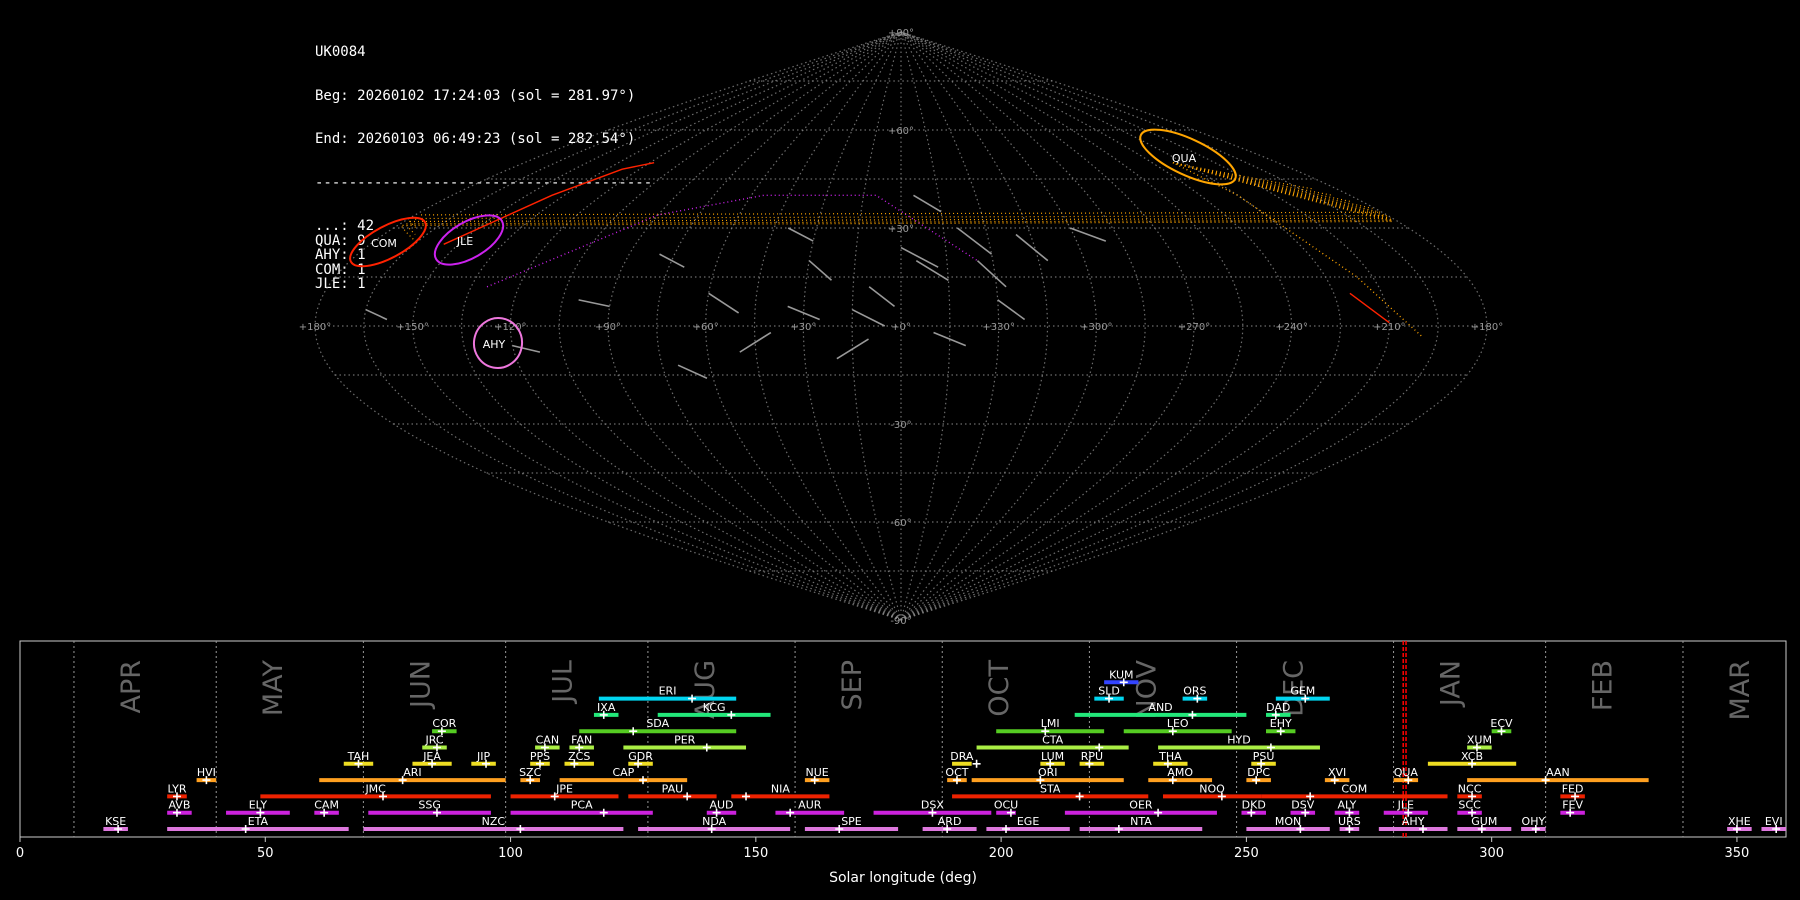 The width and height of the screenshot is (1800, 900). Describe the element at coordinates (1469, 805) in the screenshot. I see `shower-label: SCC` at that location.